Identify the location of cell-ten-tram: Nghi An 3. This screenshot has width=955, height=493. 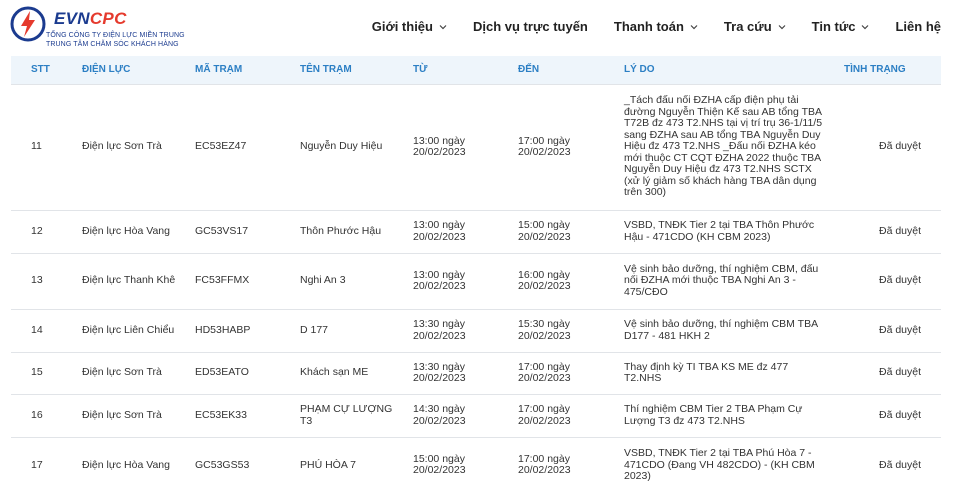
(323, 280).